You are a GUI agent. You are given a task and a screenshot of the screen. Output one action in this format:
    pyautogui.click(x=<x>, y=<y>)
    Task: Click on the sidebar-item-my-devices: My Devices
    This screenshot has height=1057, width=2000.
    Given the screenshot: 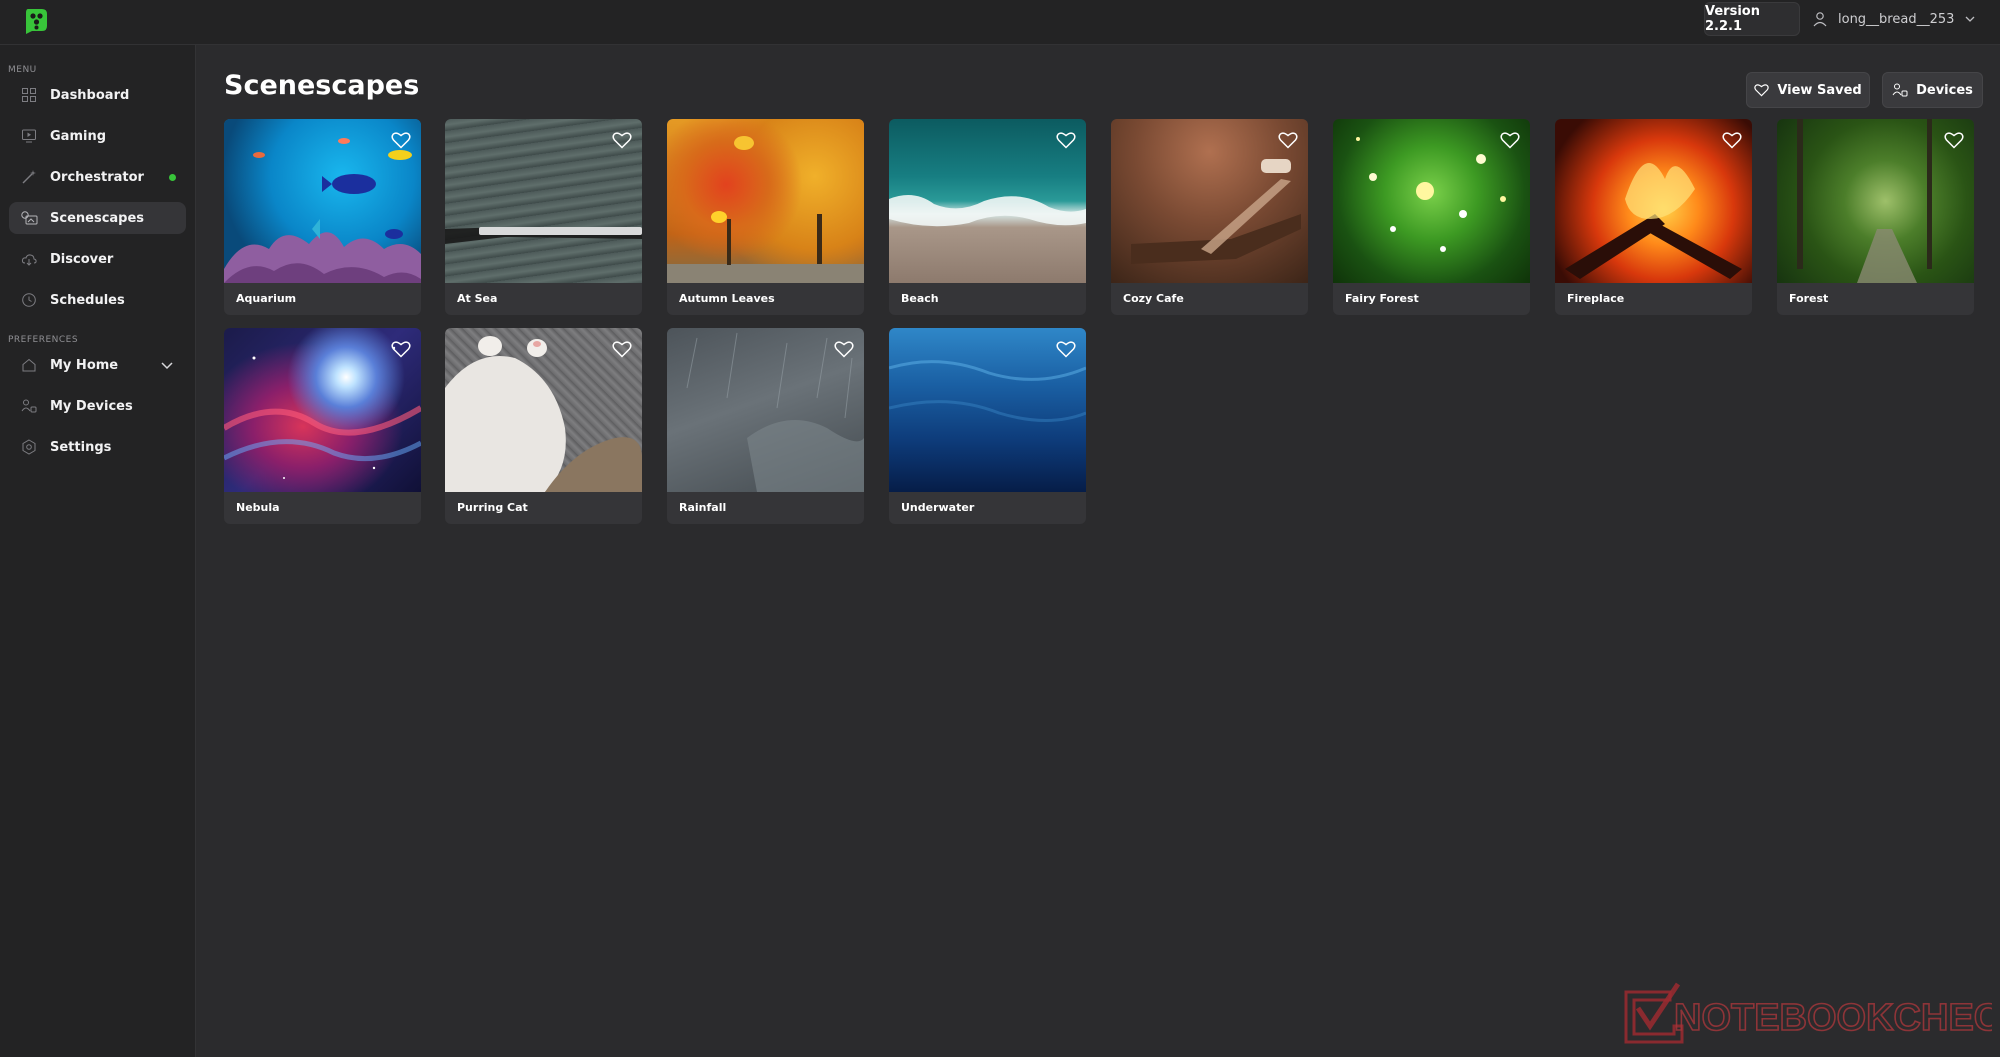 What is the action you would take?
    pyautogui.click(x=97, y=406)
    